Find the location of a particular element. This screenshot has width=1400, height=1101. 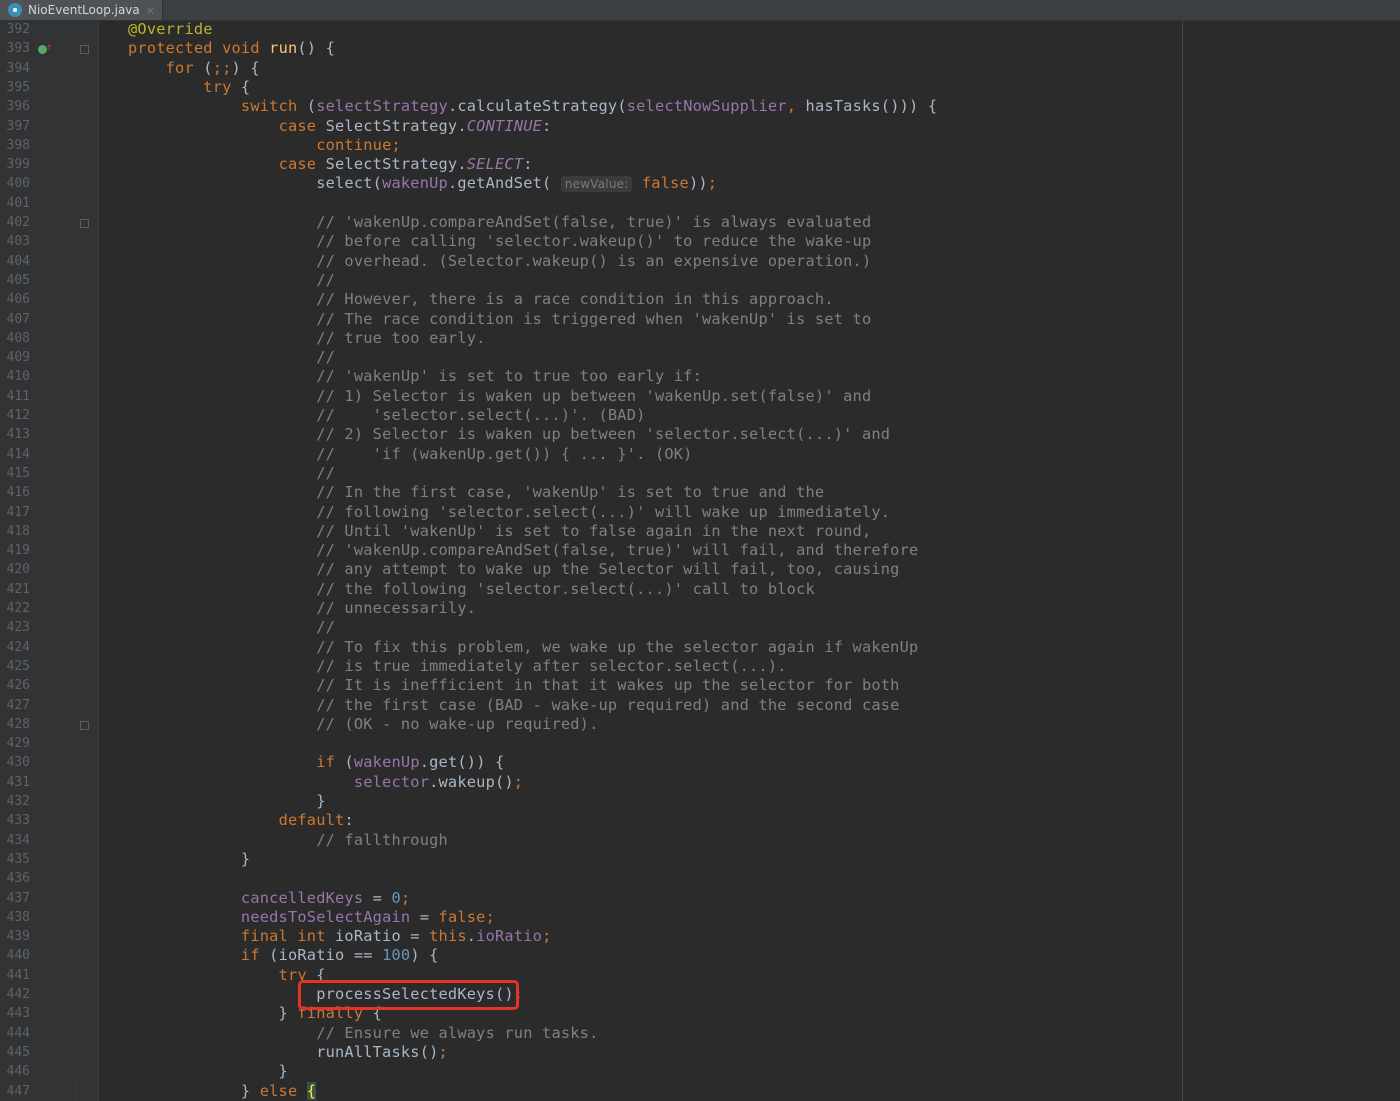

line-number: 438 is located at coordinates (18, 917).